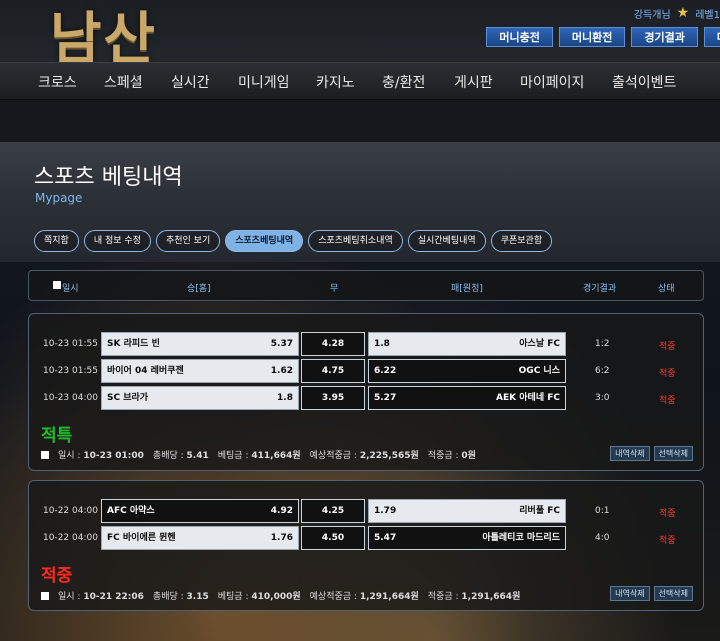  I want to click on home-pick: SC 브라가 1.8, so click(200, 398).